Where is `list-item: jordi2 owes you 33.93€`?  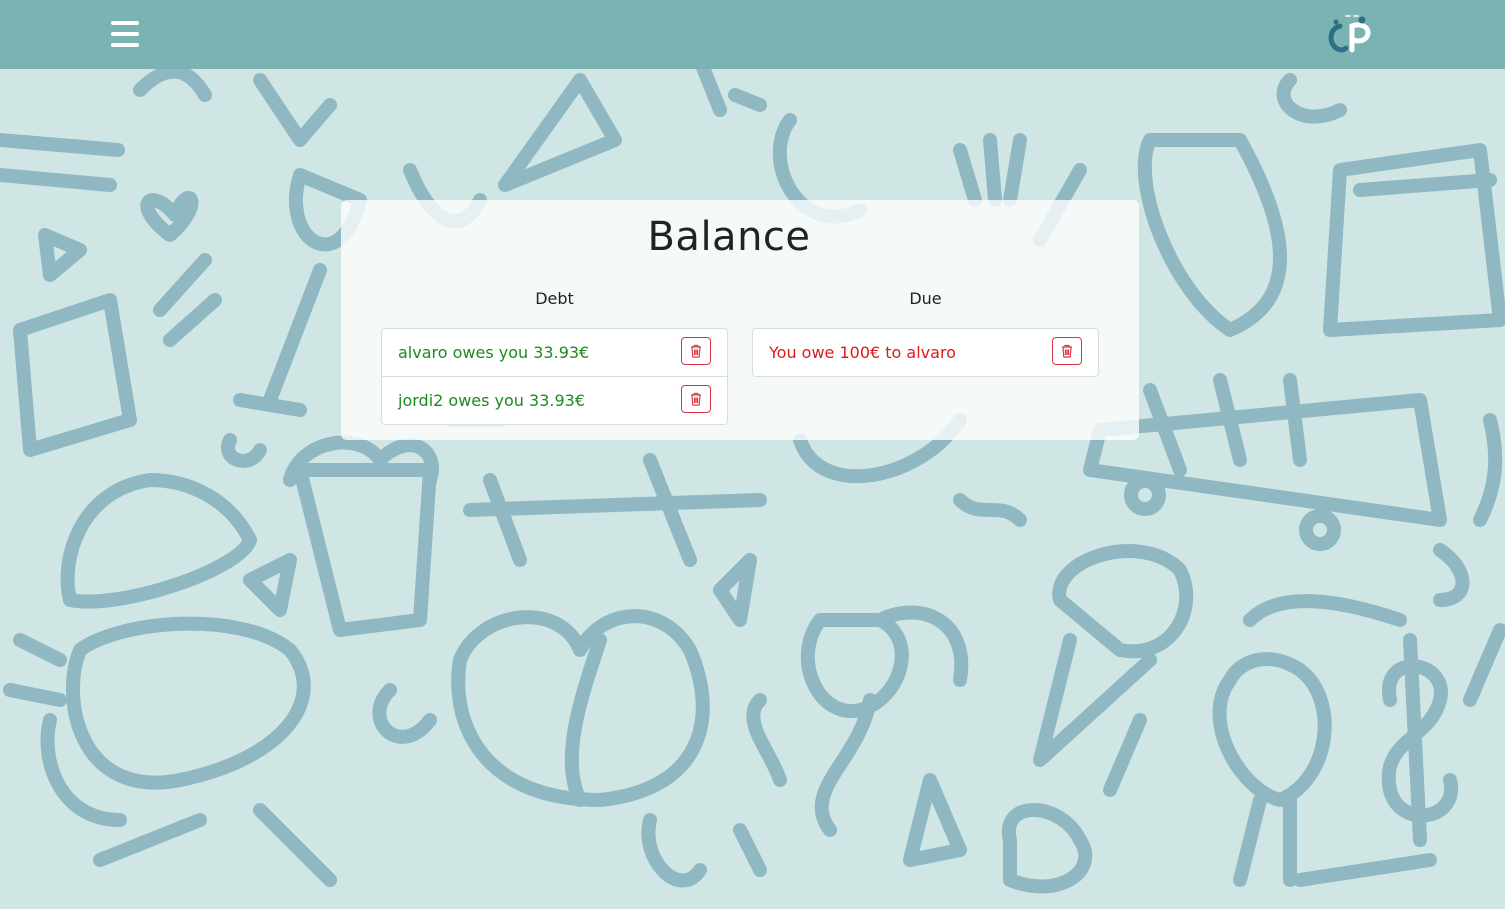 list-item: jordi2 owes you 33.93€ is located at coordinates (554, 400).